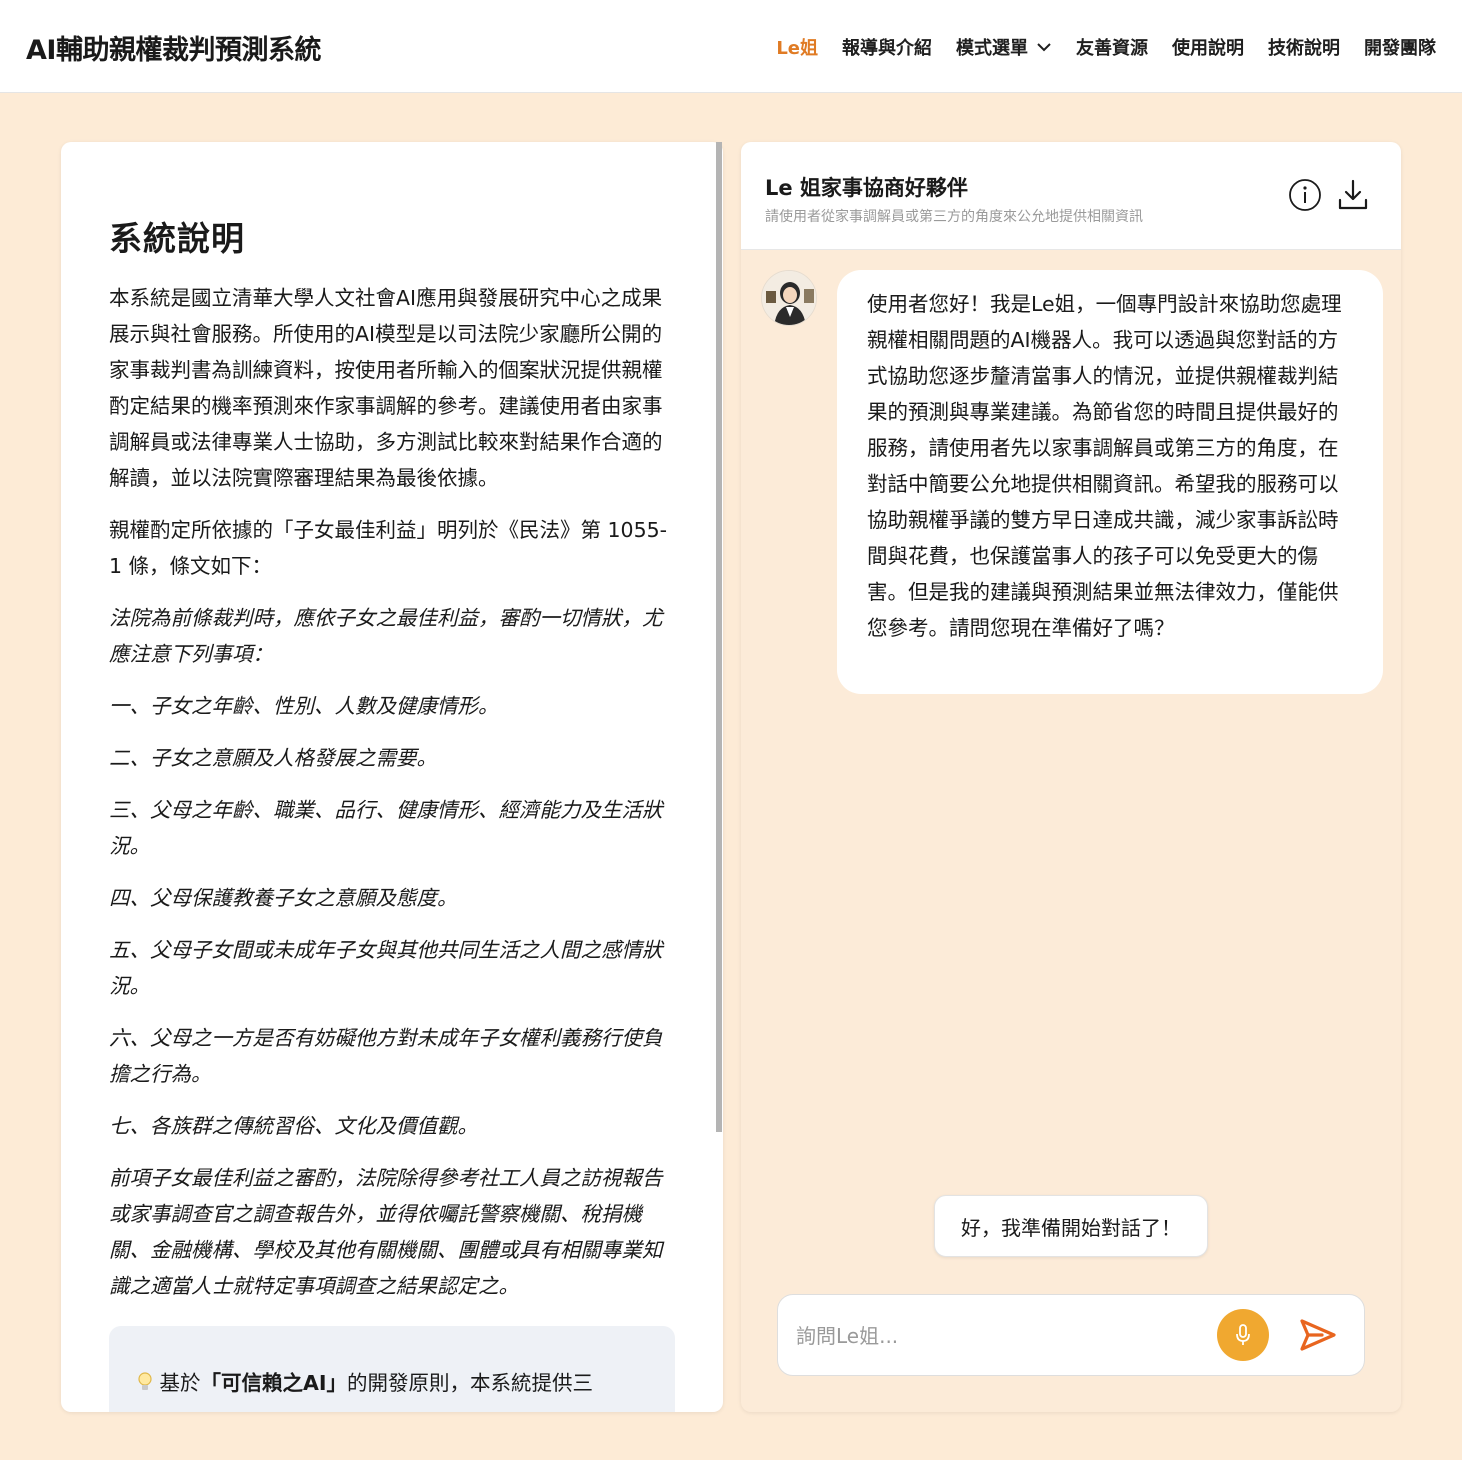  What do you see at coordinates (1318, 1335) in the screenshot?
I see `send-icon` at bounding box center [1318, 1335].